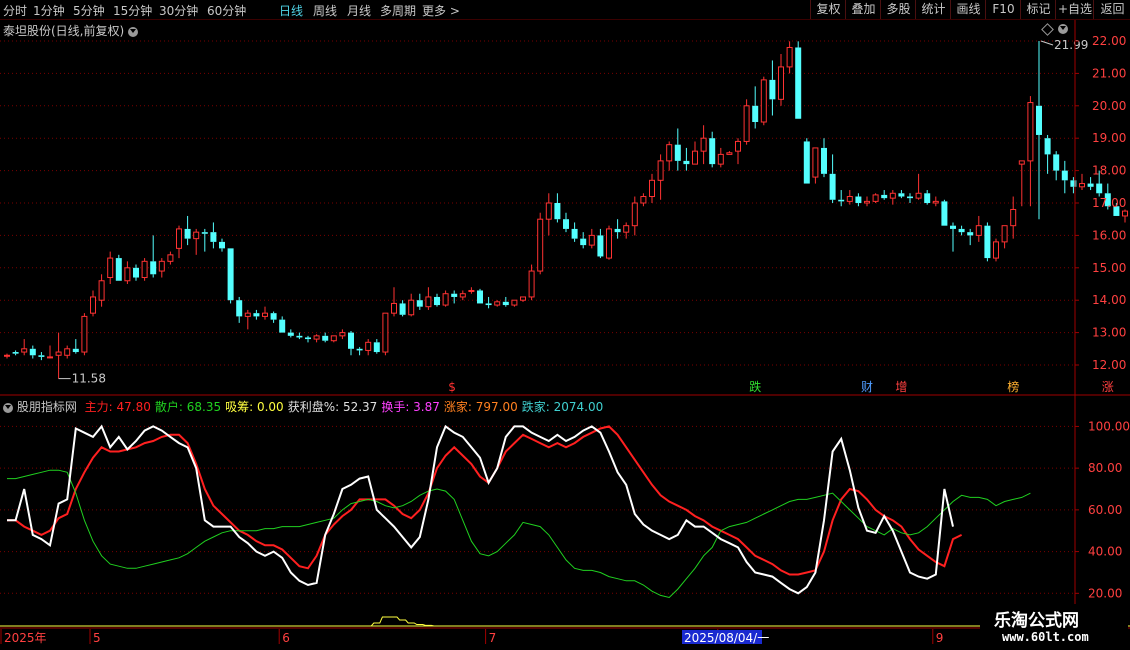  Describe the element at coordinates (1109, 333) in the screenshot. I see `price-label: 13.00` at that location.